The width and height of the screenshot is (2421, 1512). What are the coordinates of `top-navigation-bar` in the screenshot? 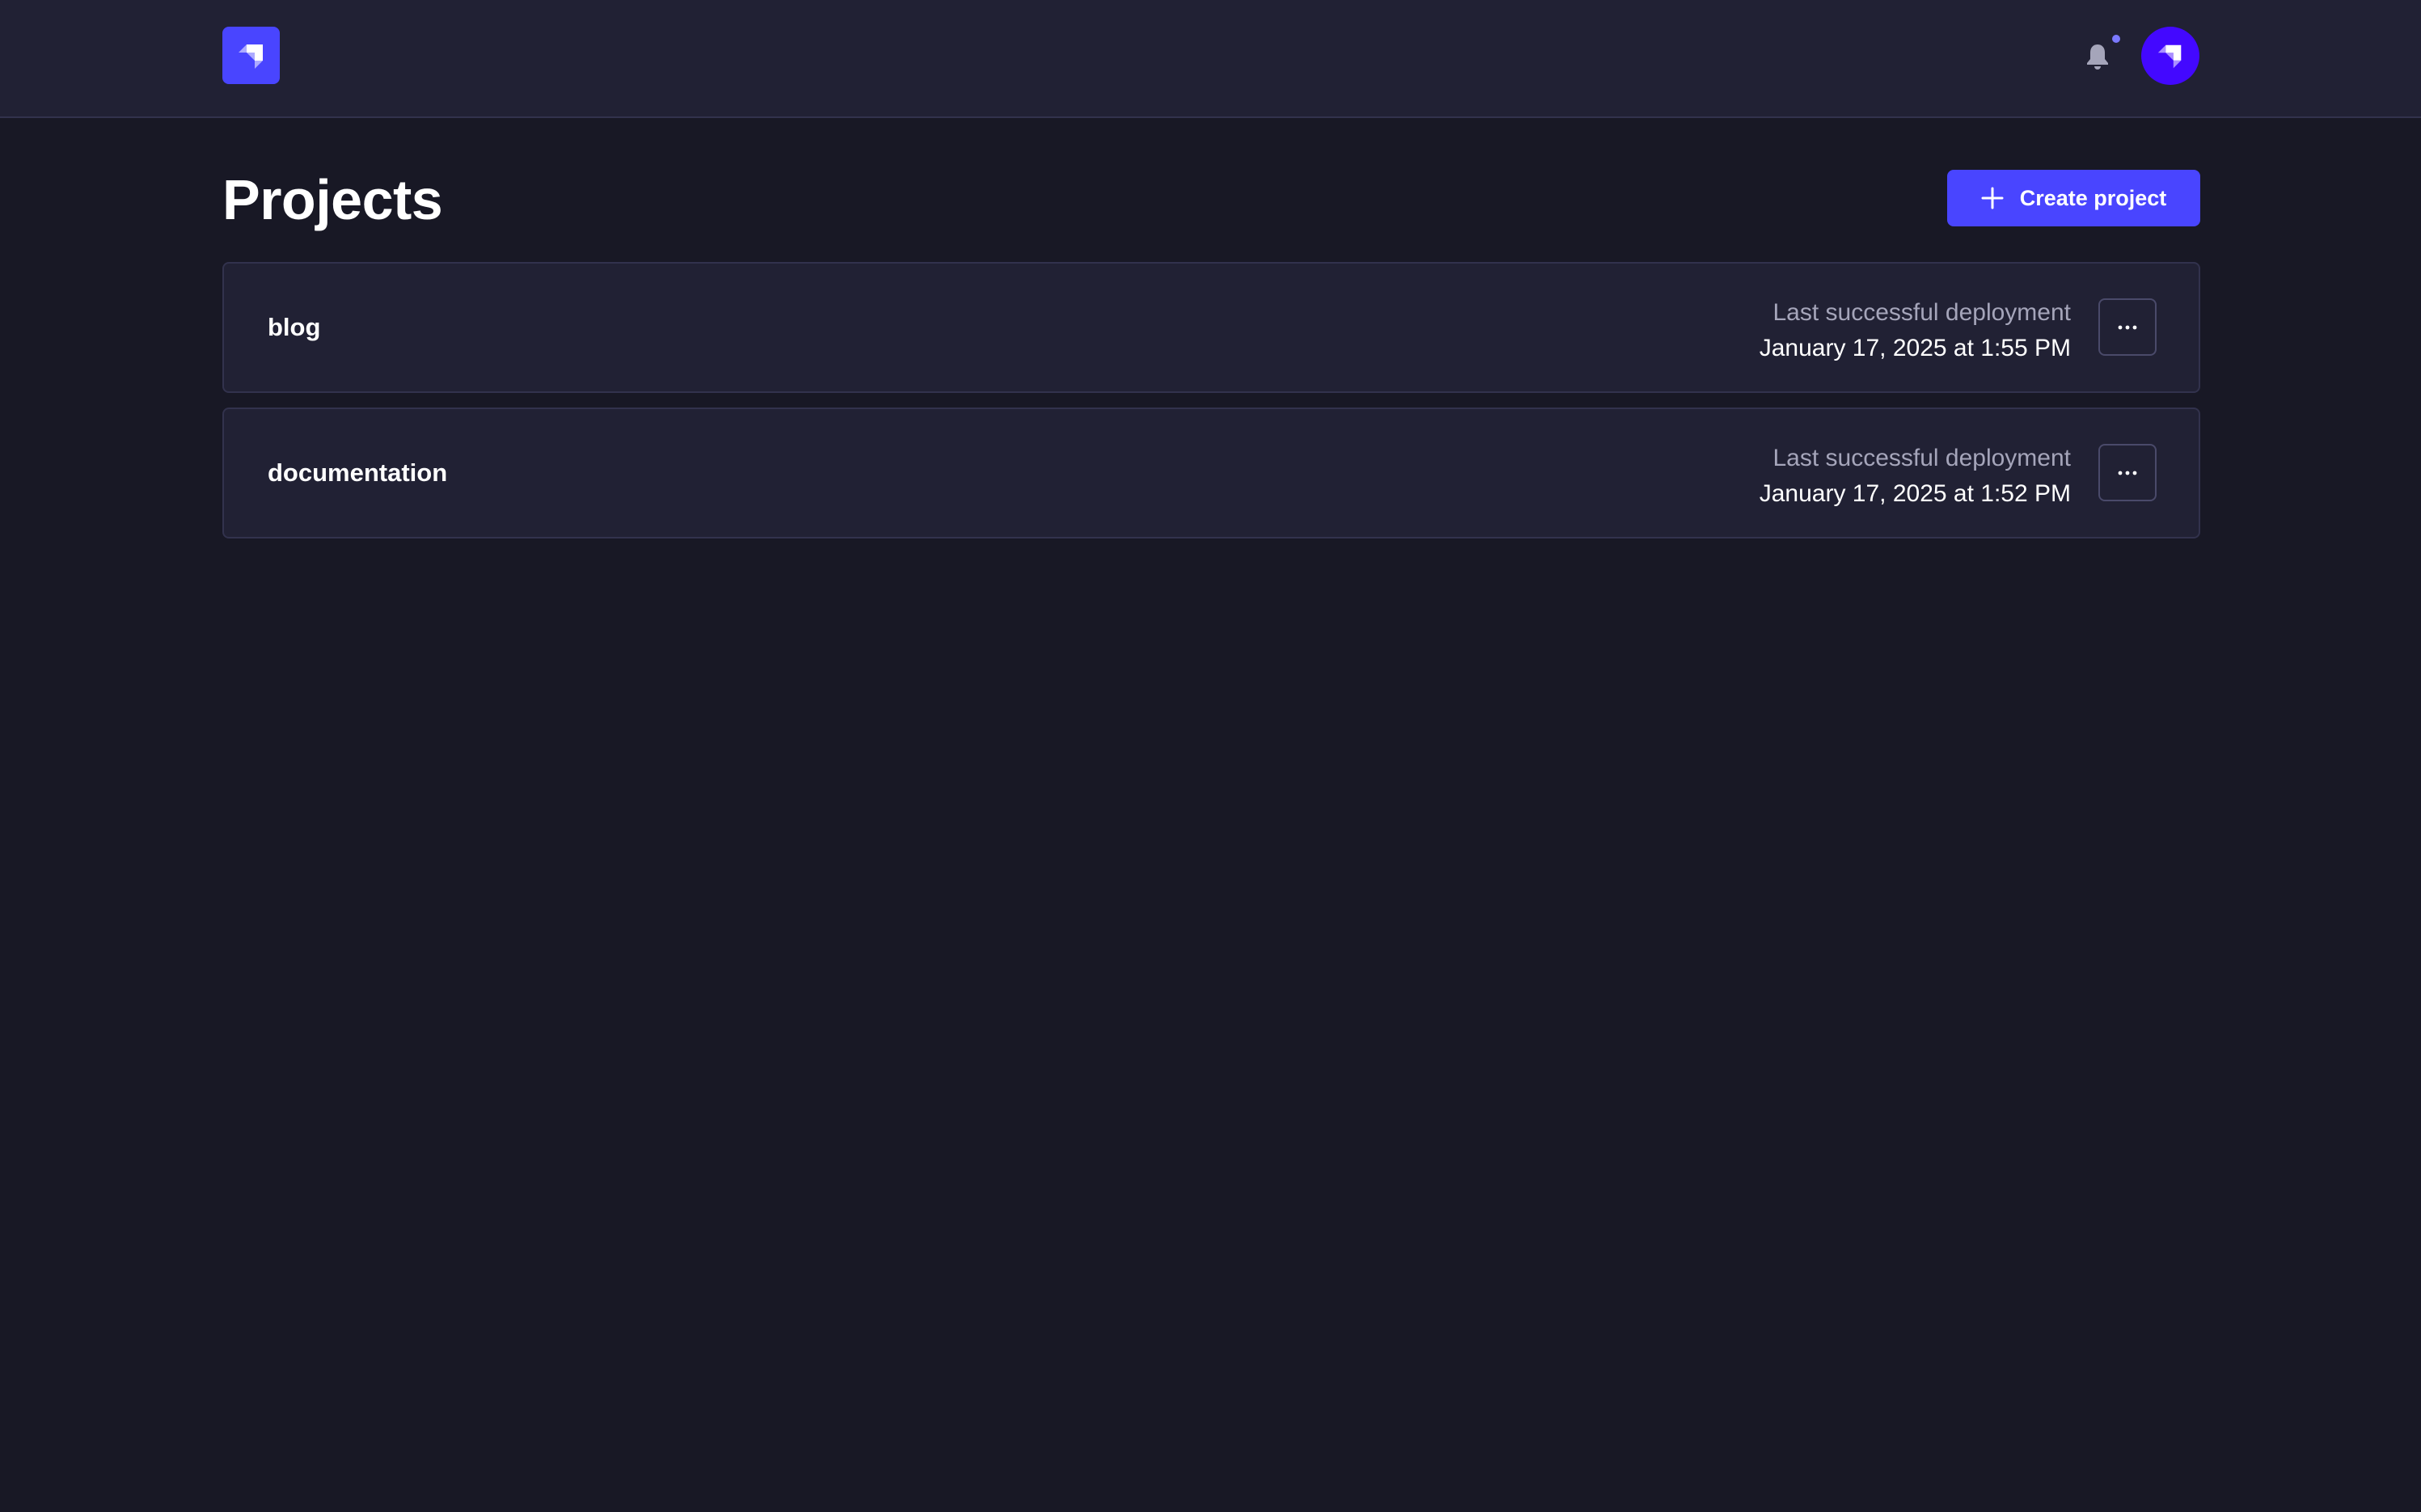 It's located at (1210, 59).